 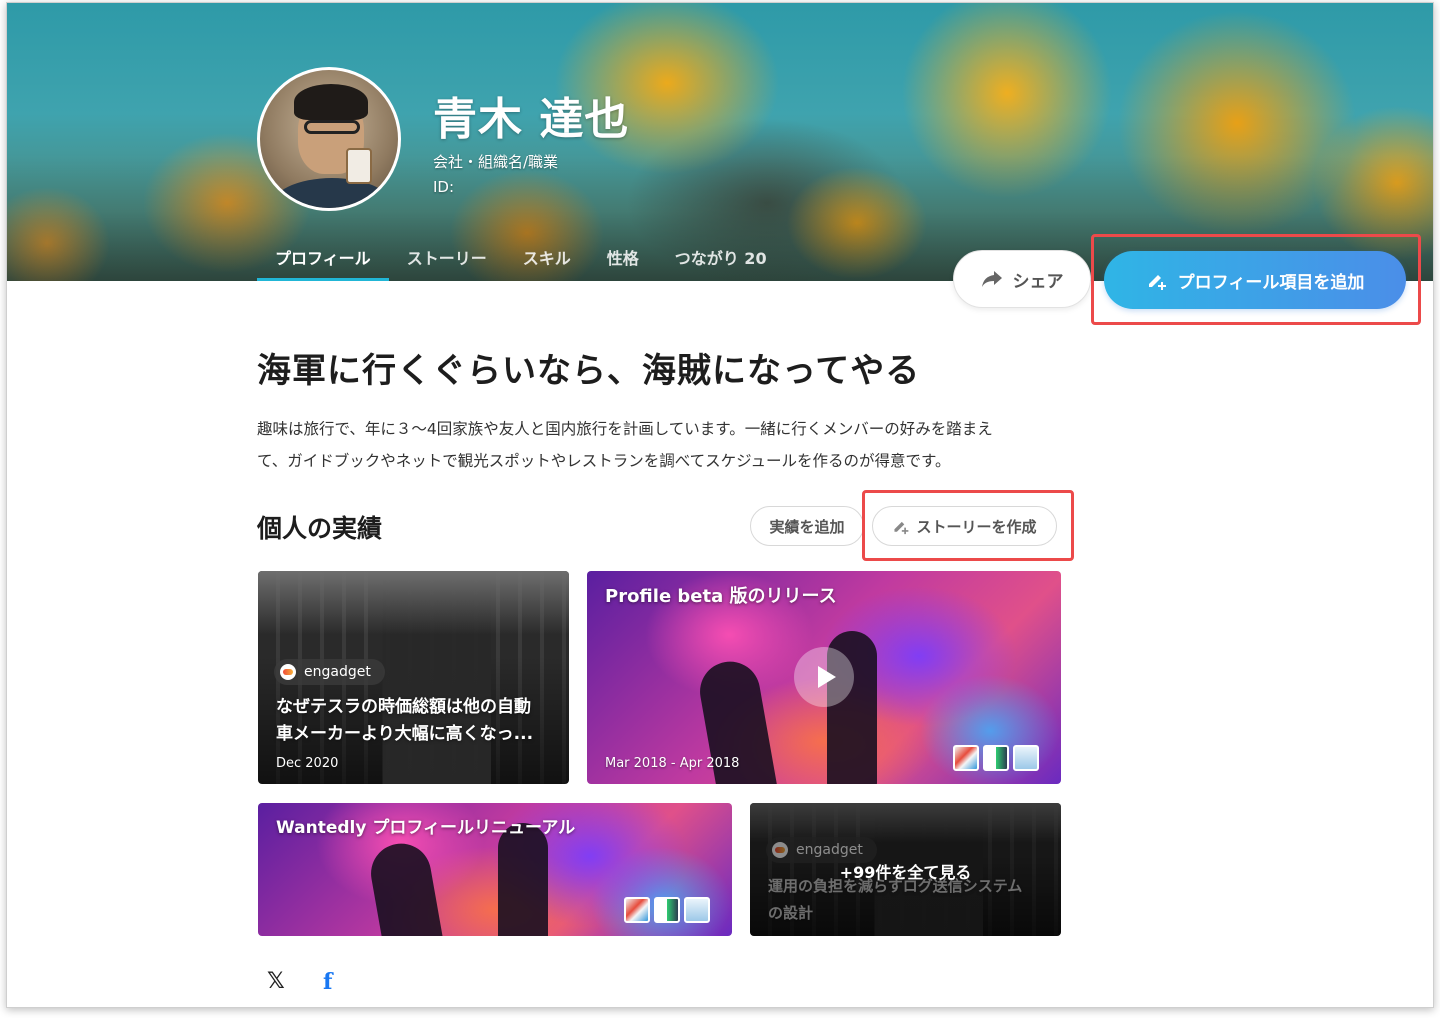 I want to click on avatar, so click(x=329, y=139).